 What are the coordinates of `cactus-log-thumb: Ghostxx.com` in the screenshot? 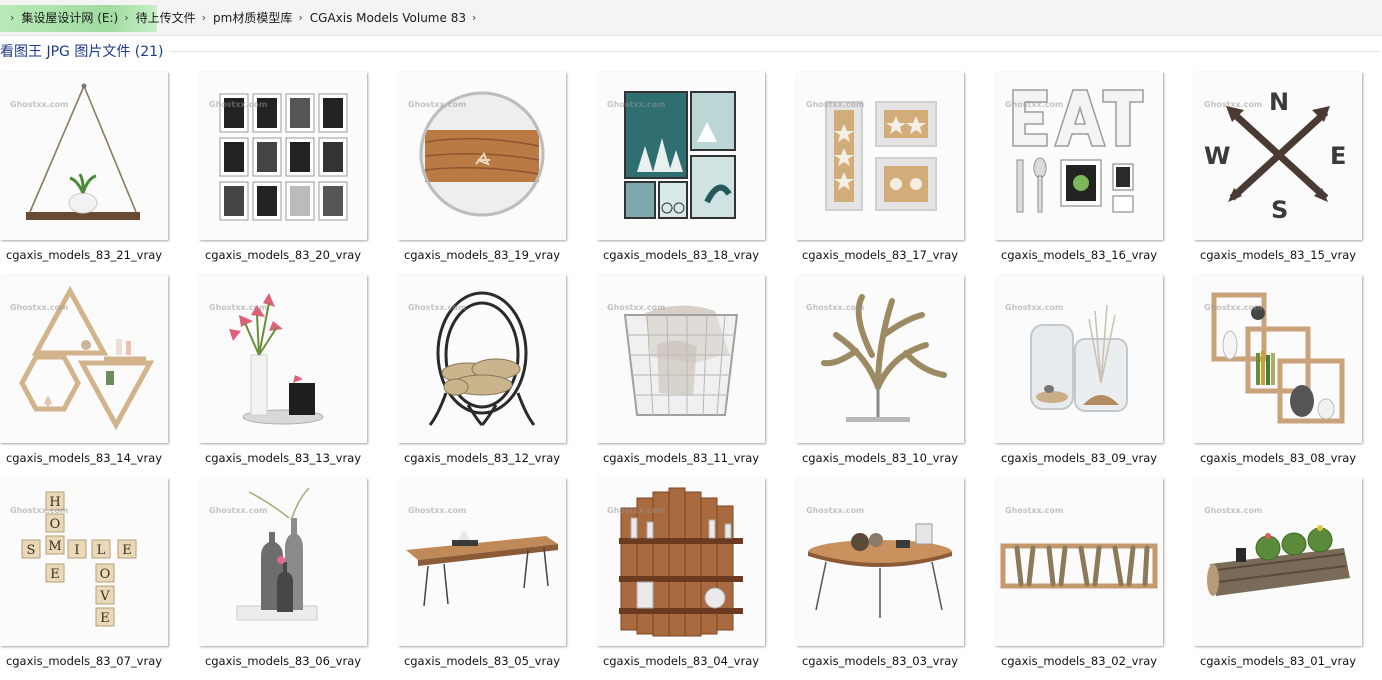 It's located at (1278, 562).